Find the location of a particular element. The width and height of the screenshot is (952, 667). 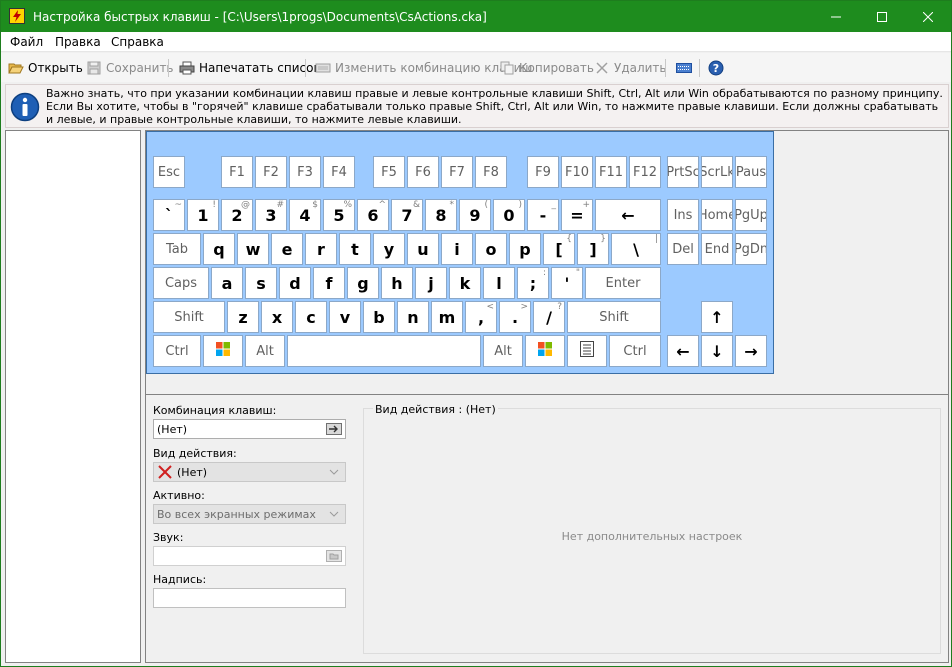

key-symbol: ↑ is located at coordinates (717, 317).